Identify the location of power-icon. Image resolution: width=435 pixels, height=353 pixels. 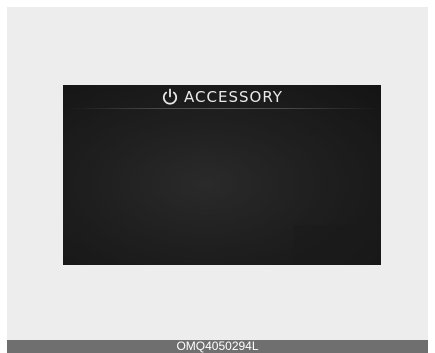
(170, 97).